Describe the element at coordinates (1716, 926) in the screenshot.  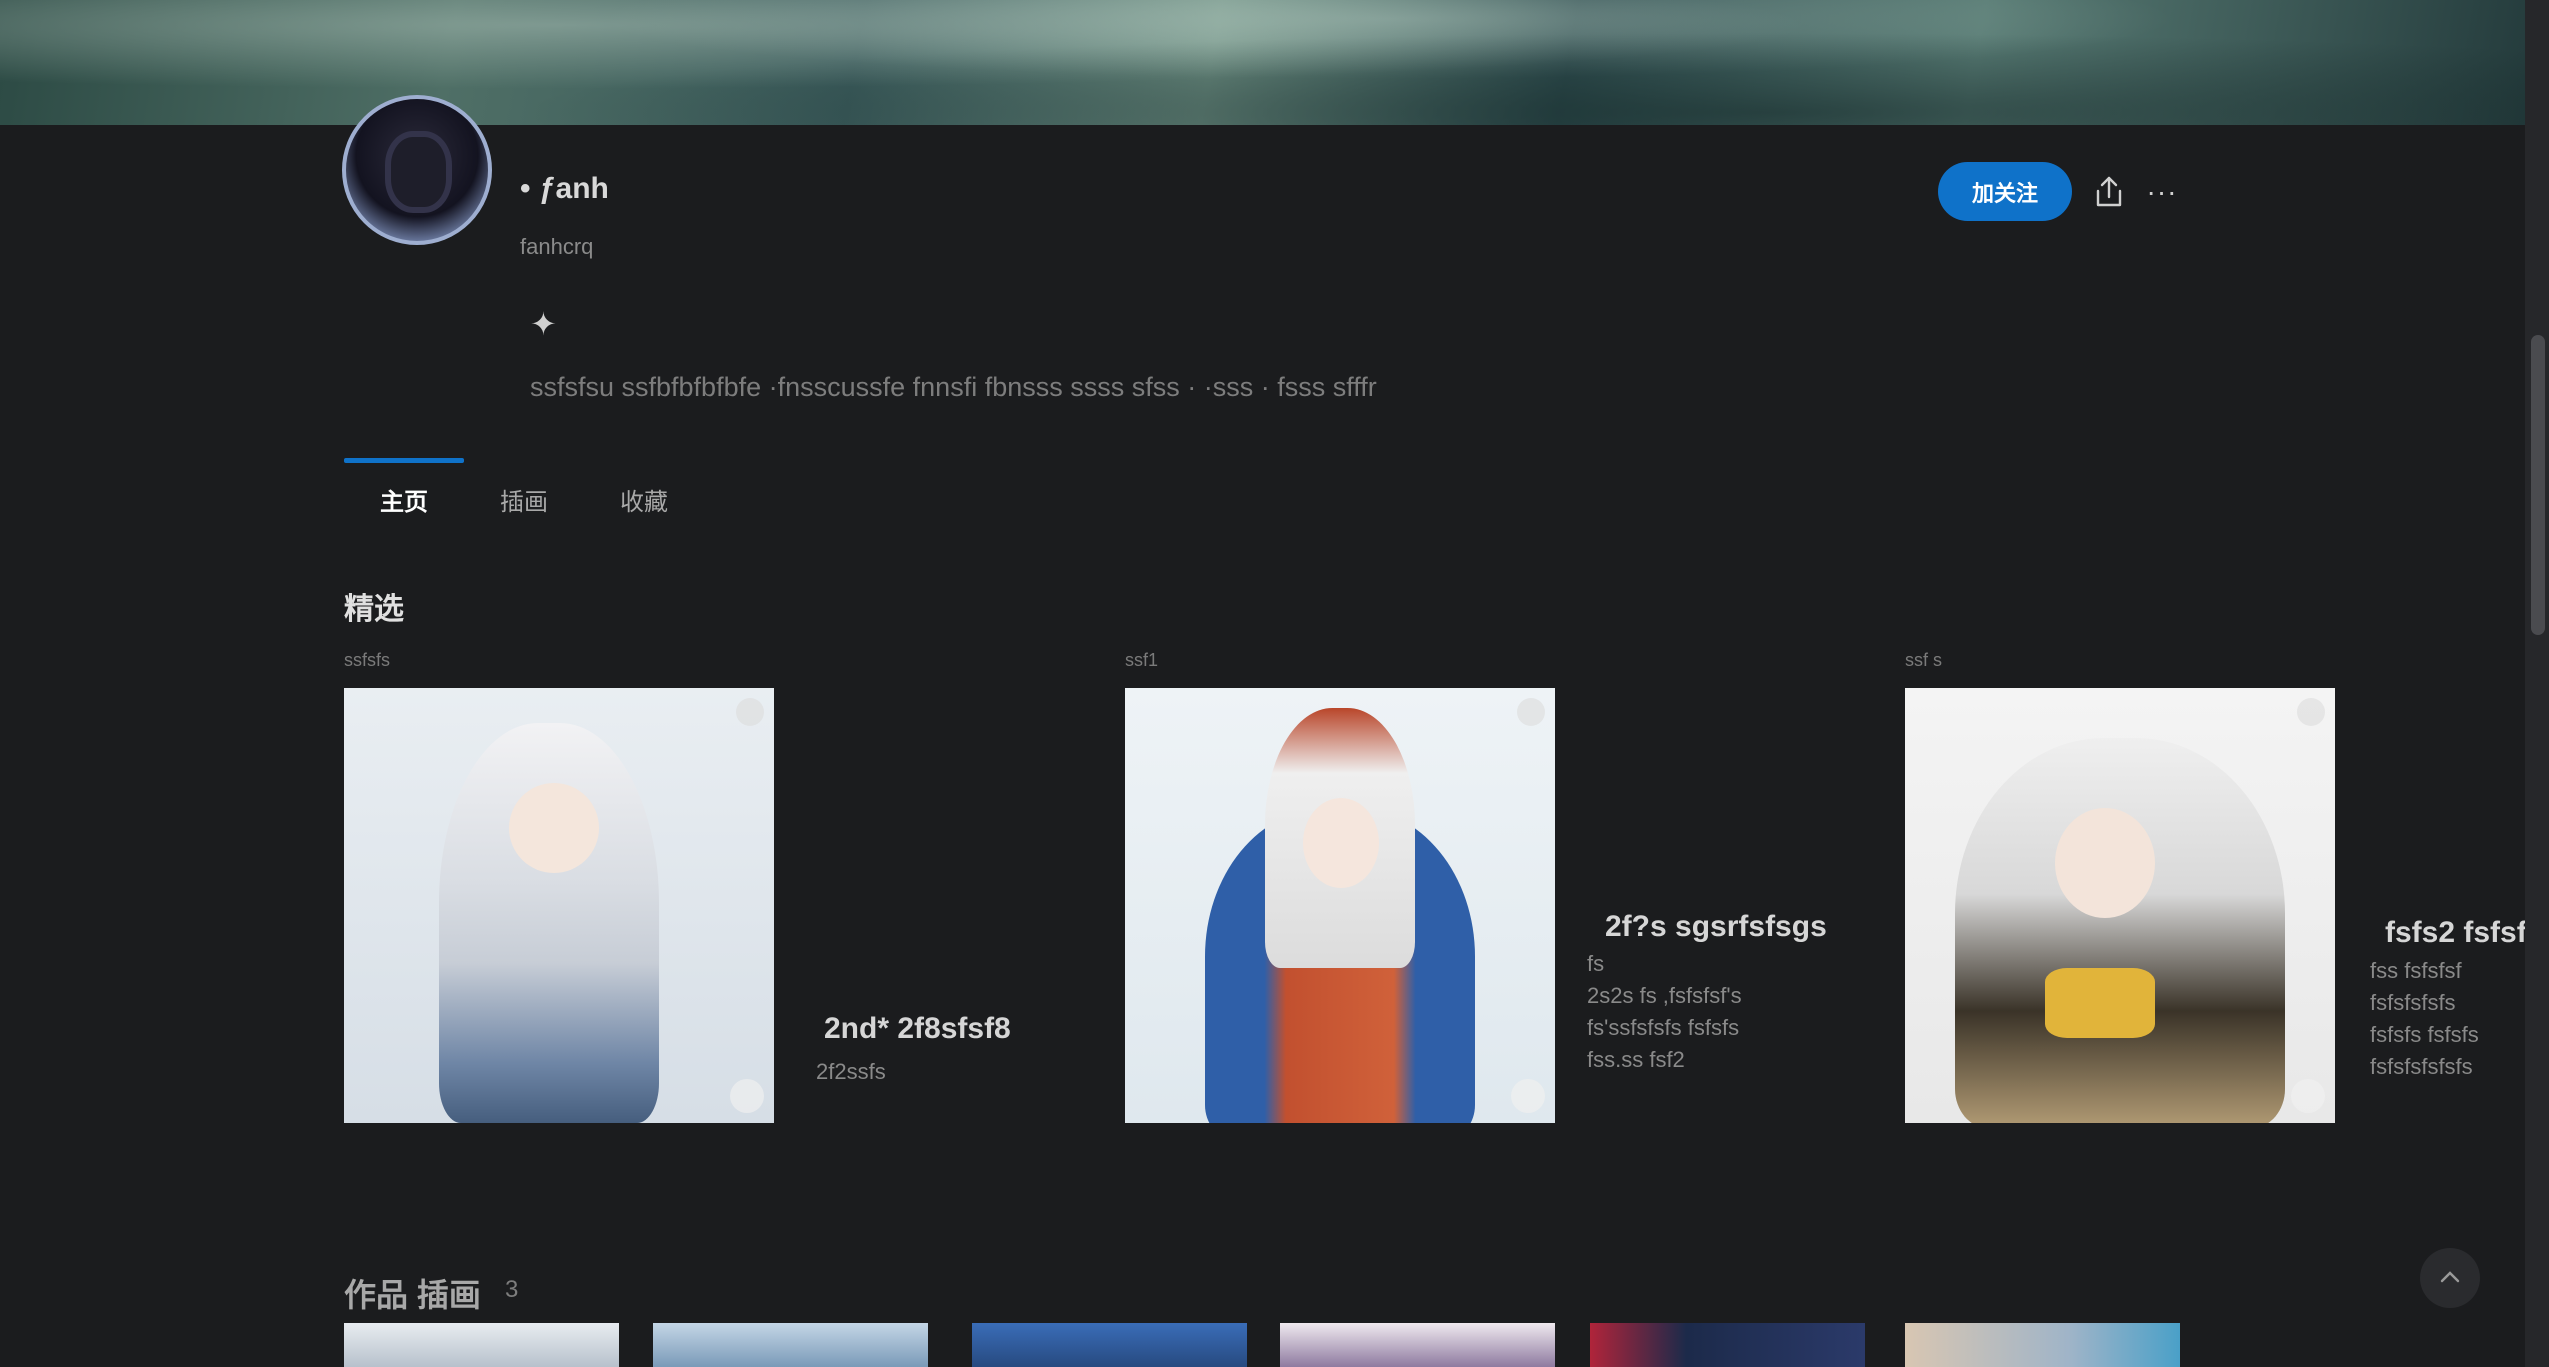
I see `card-title: 2f?s sgsrfsfsgs` at that location.